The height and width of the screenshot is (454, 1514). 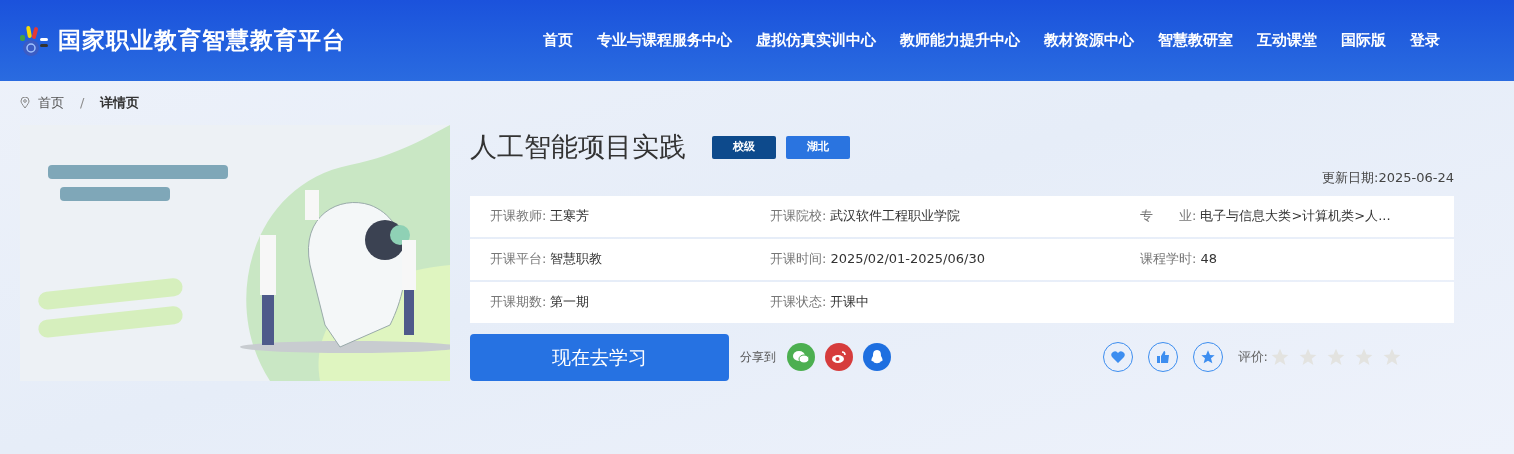 What do you see at coordinates (758, 357) in the screenshot?
I see `share-label: 分享到` at bounding box center [758, 357].